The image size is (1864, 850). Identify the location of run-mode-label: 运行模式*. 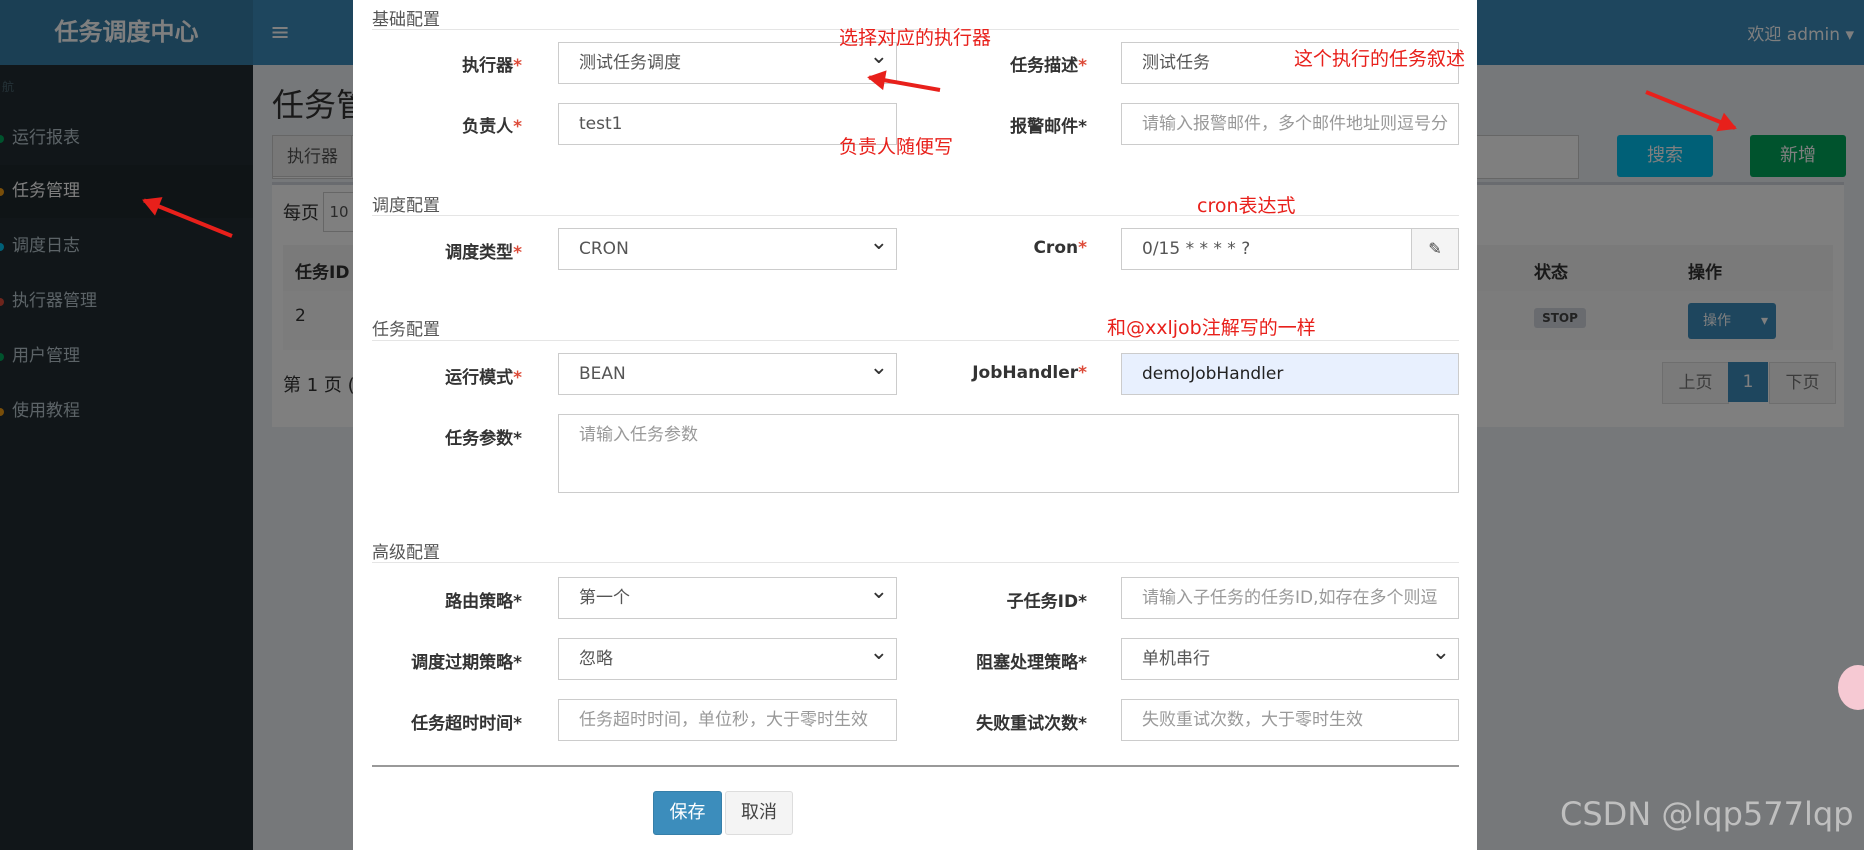
(483, 378).